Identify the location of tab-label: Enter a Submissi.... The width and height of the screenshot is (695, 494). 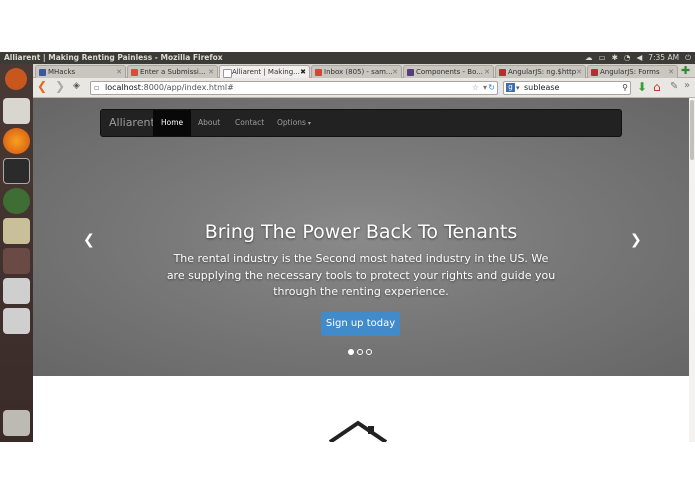
(173, 72).